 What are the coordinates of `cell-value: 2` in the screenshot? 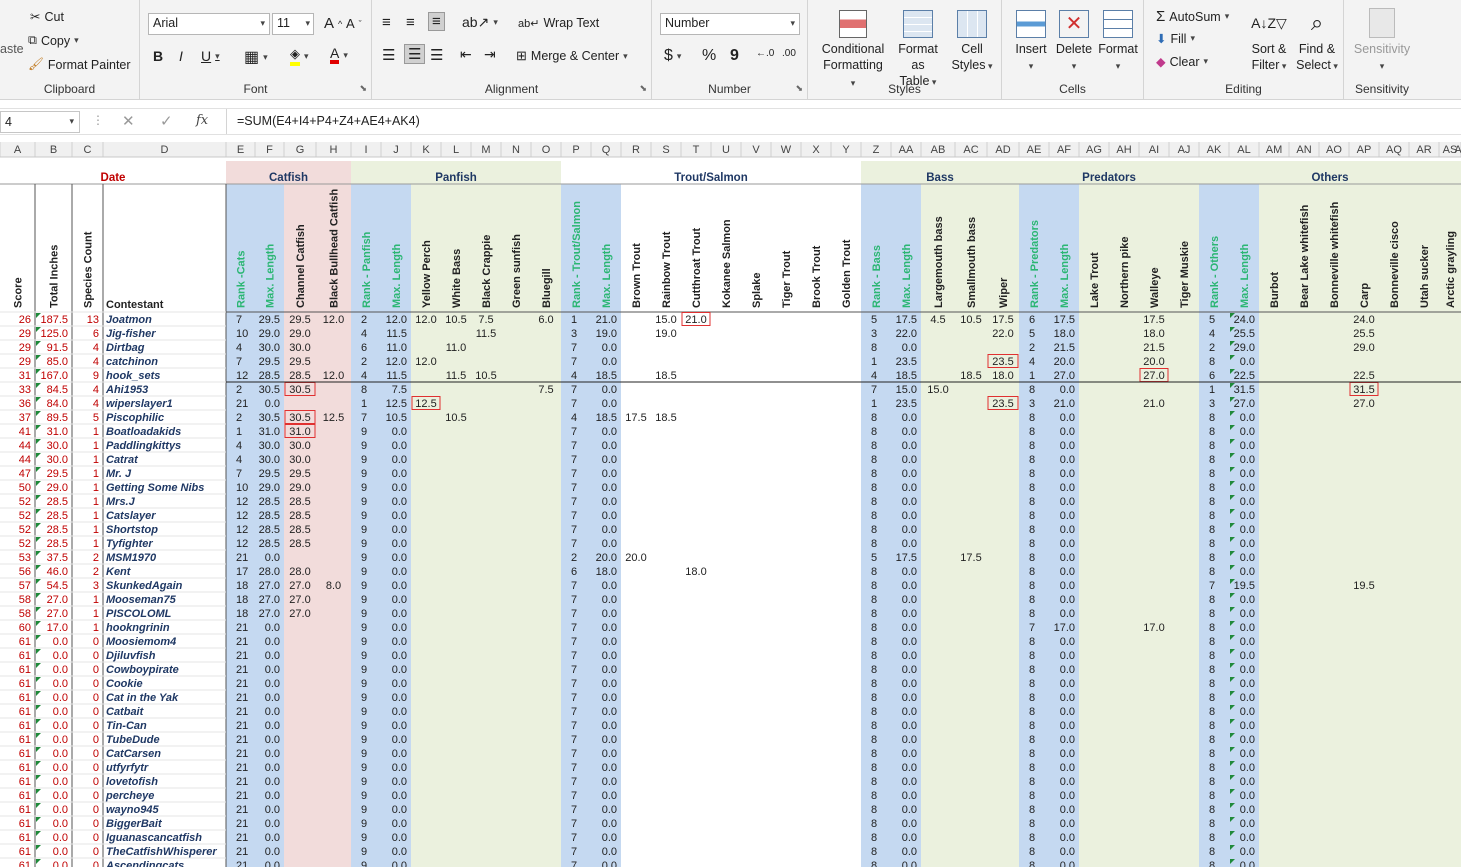 It's located at (1032, 348).